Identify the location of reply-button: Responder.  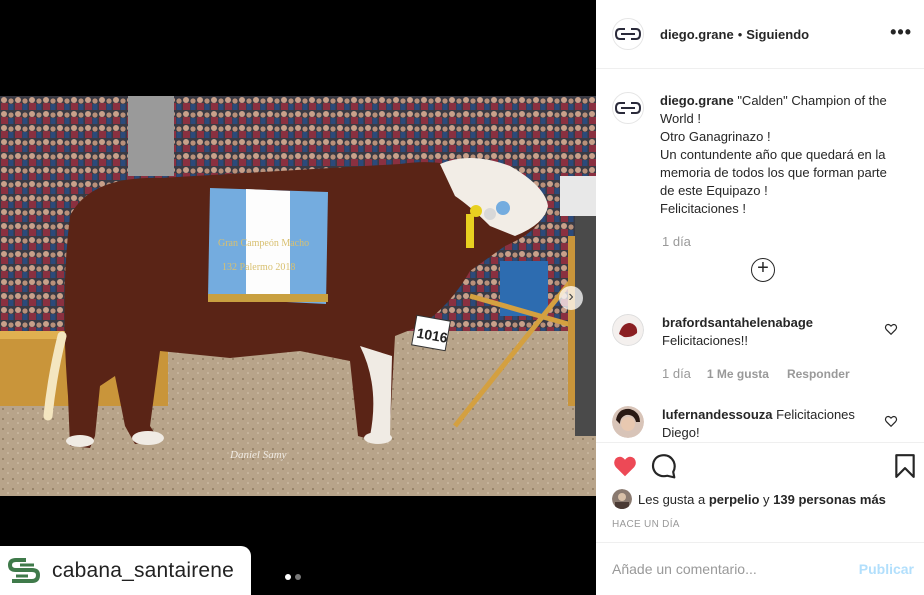
(818, 374).